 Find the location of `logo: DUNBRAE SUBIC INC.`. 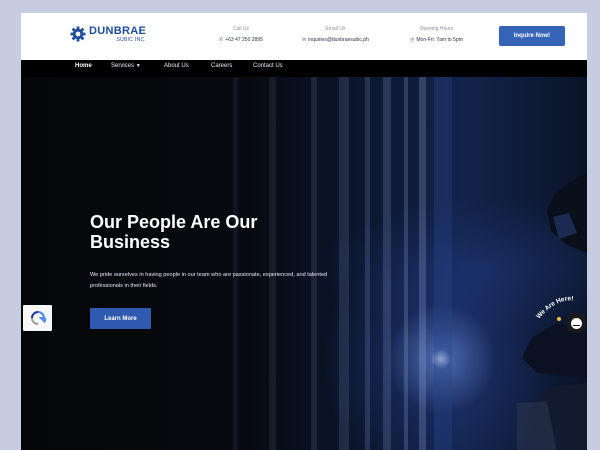

logo: DUNBRAE SUBIC INC. is located at coordinates (108, 34).